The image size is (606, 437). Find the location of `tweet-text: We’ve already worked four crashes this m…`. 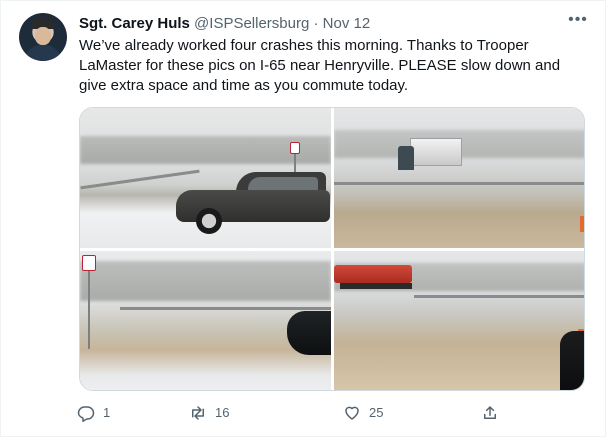

tweet-text: We’ve already worked four crashes this m… is located at coordinates (320, 65).